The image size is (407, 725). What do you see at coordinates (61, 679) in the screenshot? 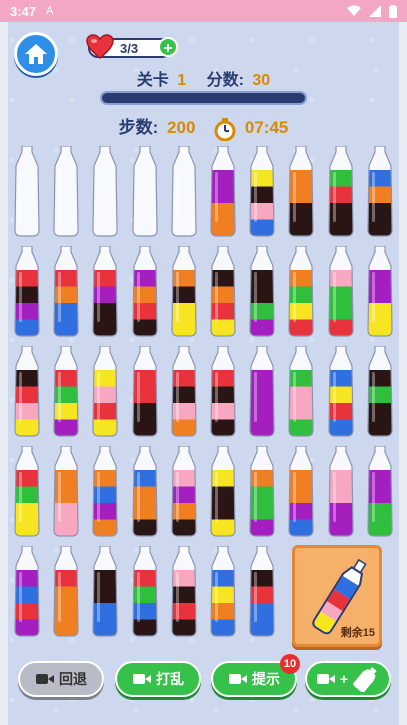
I see `undo-button: 回退` at bounding box center [61, 679].